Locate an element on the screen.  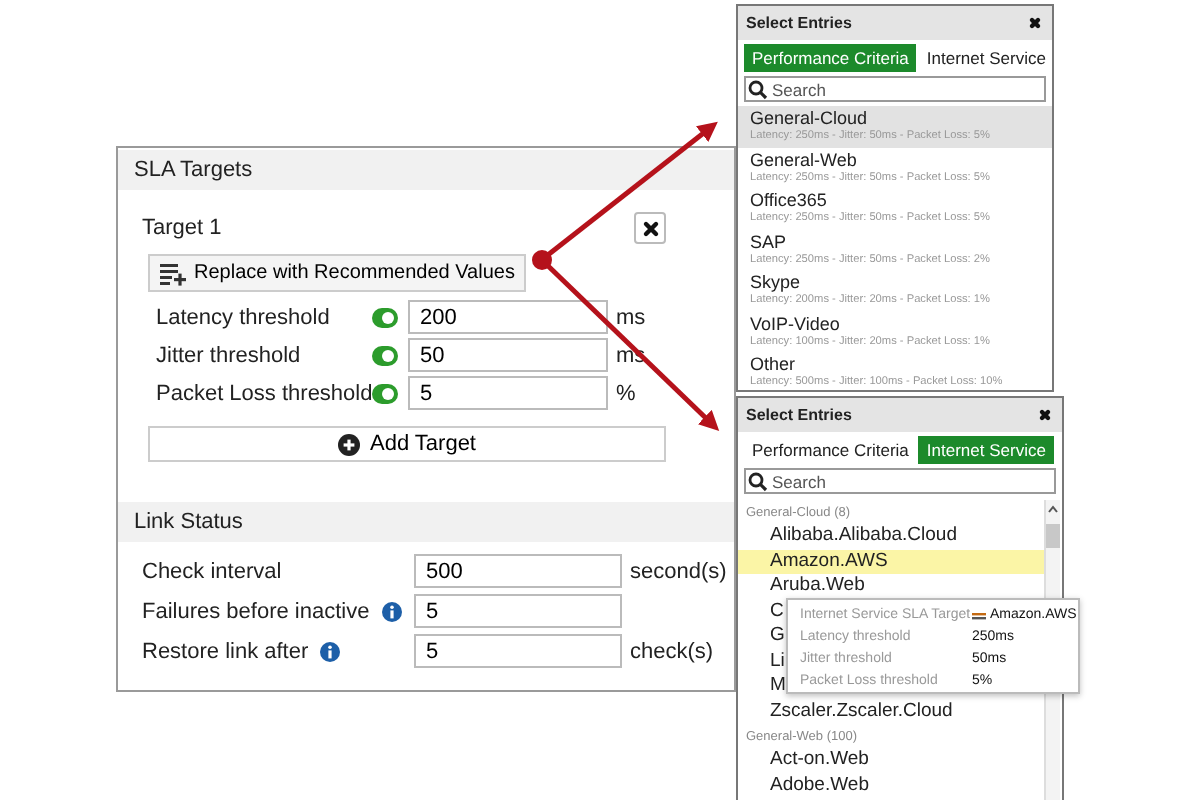
field-label: Packet Loss threshold is located at coordinates (264, 393).